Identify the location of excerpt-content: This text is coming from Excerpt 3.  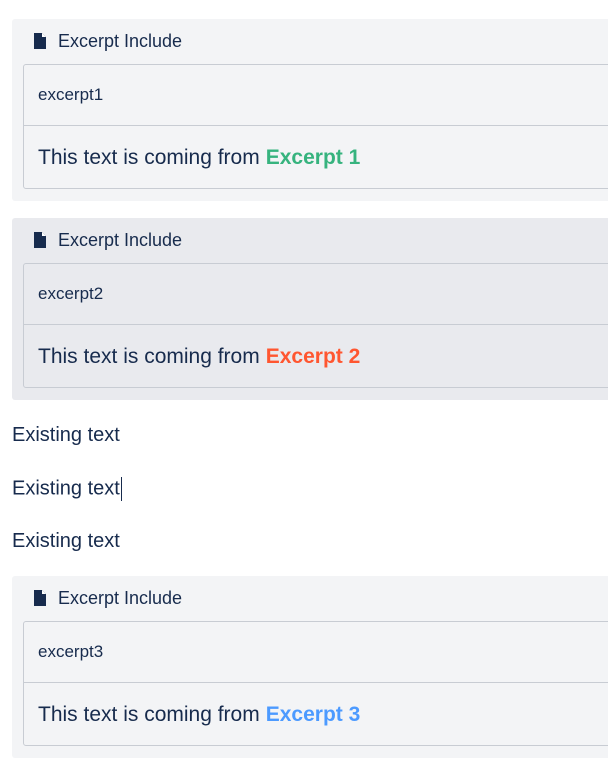
(316, 715).